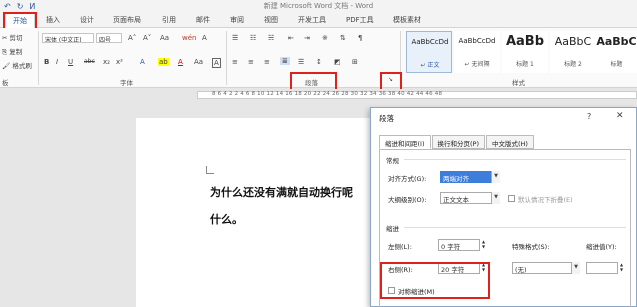  What do you see at coordinates (147, 38) in the screenshot?
I see `shrink-font-icon: A˅` at bounding box center [147, 38].